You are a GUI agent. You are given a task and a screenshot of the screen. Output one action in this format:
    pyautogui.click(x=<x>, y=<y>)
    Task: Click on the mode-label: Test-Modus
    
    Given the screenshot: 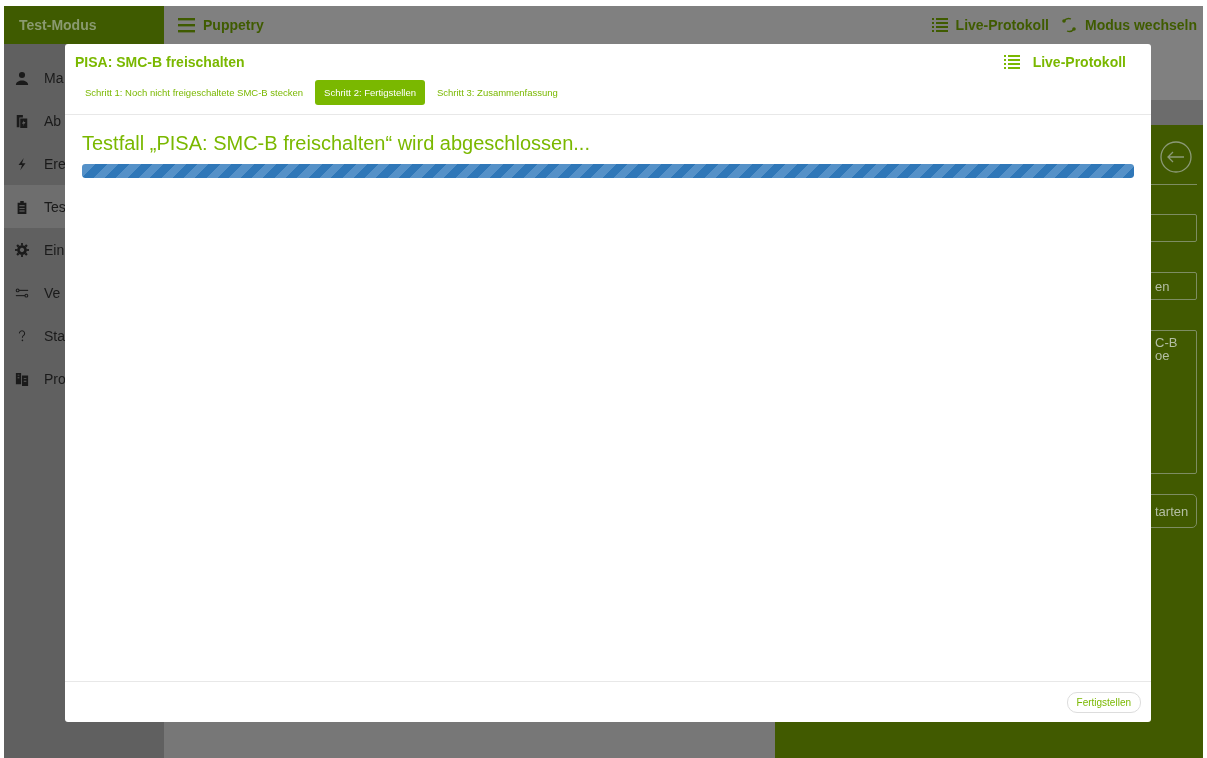 What is the action you would take?
    pyautogui.click(x=84, y=25)
    